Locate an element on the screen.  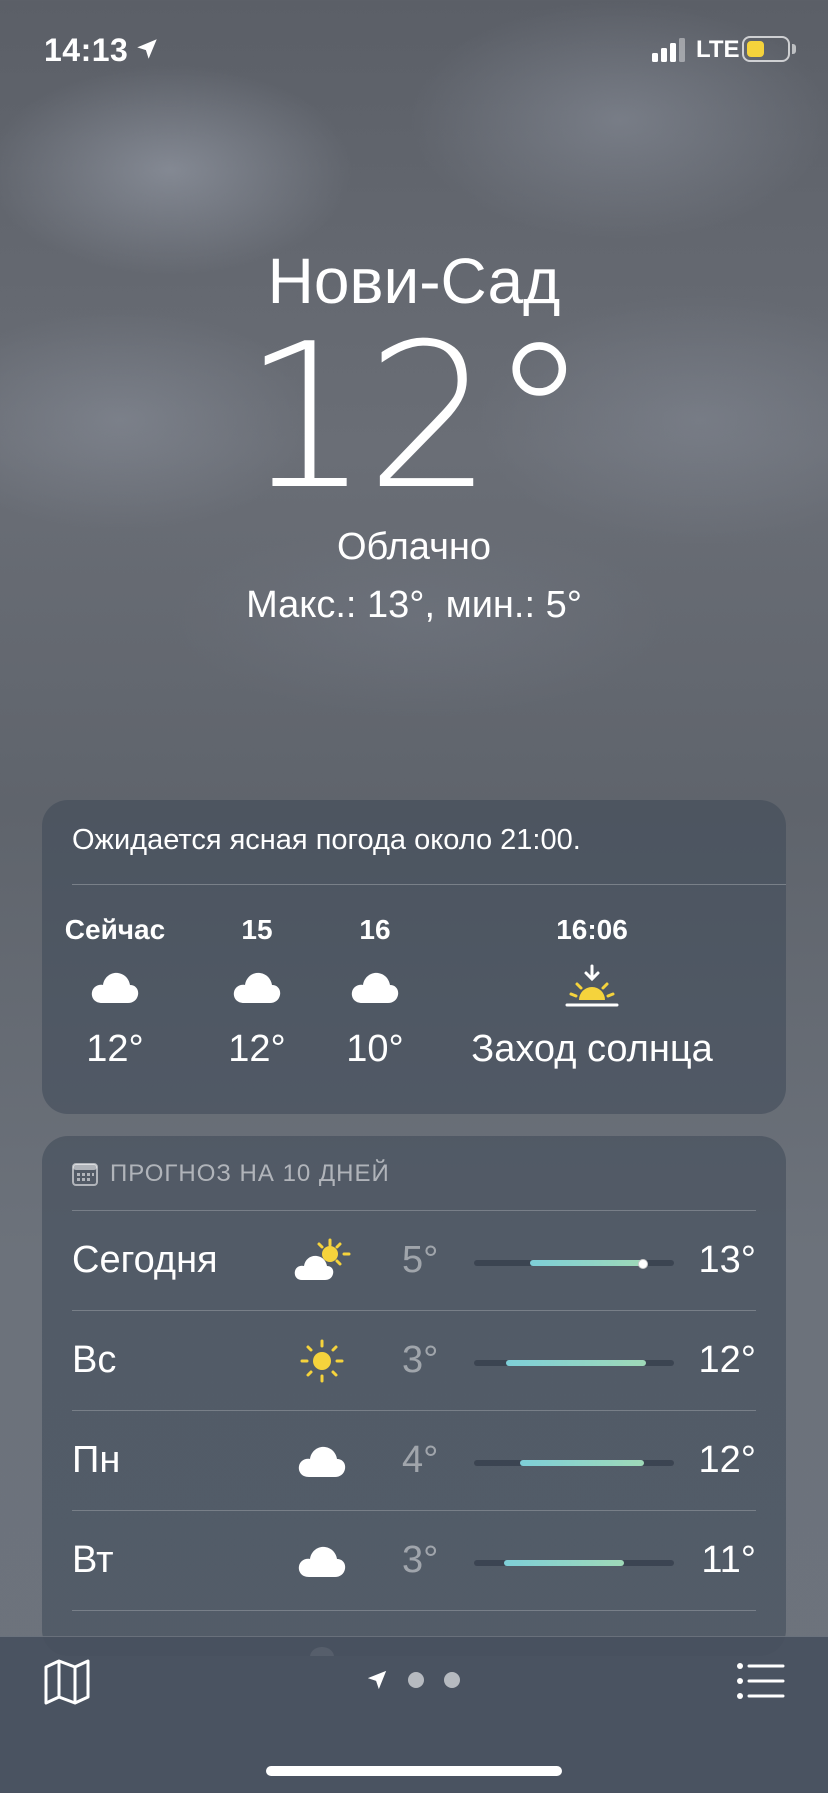
day-name: Пн is located at coordinates (96, 1460).